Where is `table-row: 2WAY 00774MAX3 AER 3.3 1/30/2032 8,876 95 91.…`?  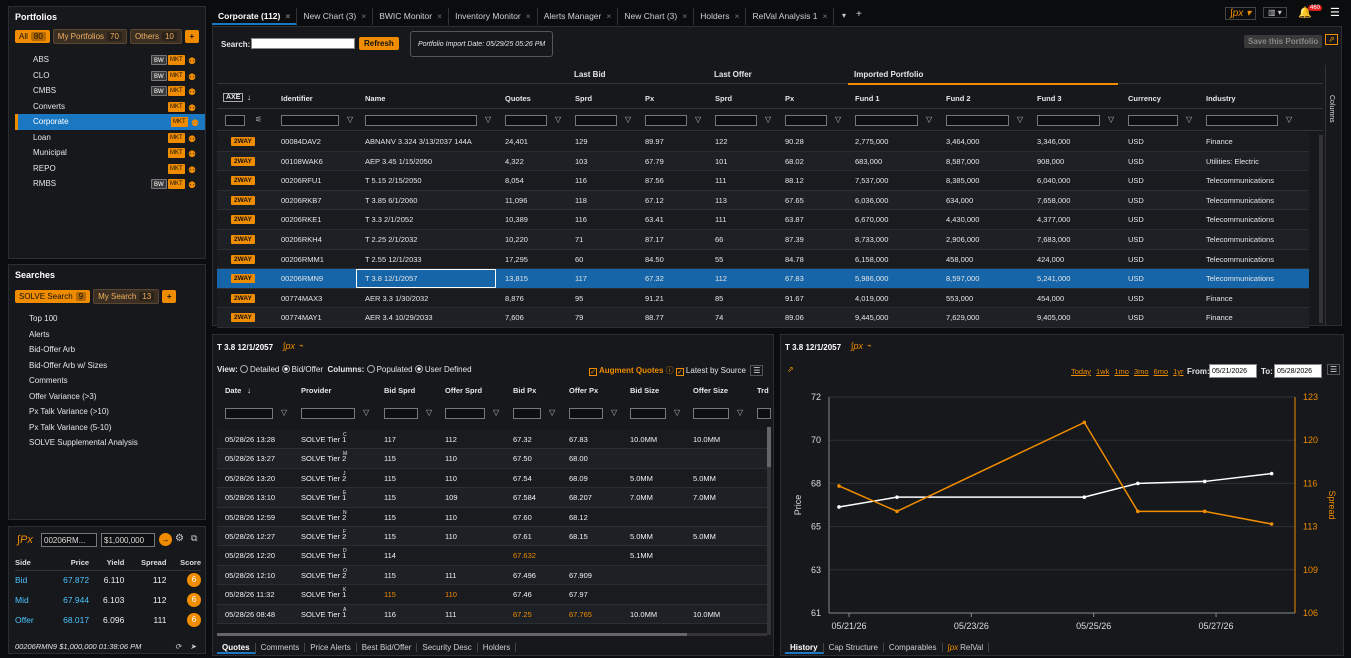 table-row: 2WAY 00774MAX3 AER 3.3 1/30/2032 8,876 95 91.… is located at coordinates (763, 298).